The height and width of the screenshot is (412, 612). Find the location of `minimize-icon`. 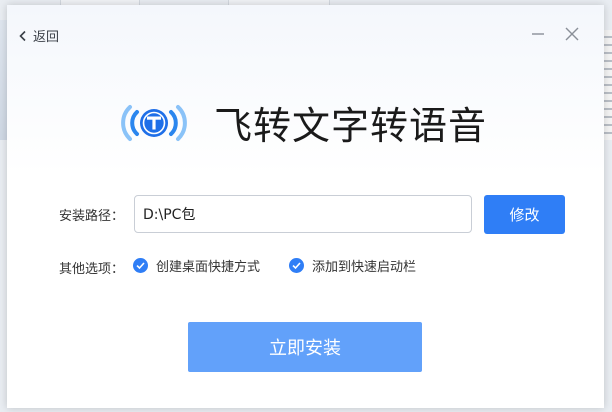

minimize-icon is located at coordinates (538, 34).